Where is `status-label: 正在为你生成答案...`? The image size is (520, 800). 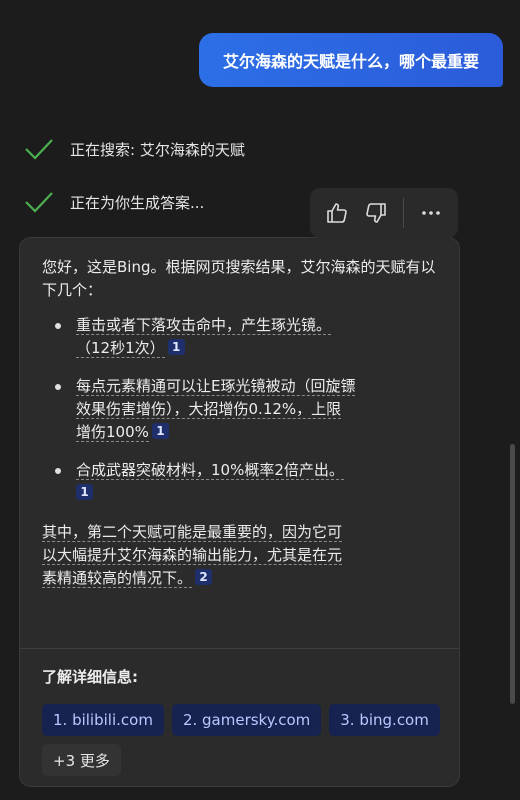
status-label: 正在为你生成答案... is located at coordinates (137, 202).